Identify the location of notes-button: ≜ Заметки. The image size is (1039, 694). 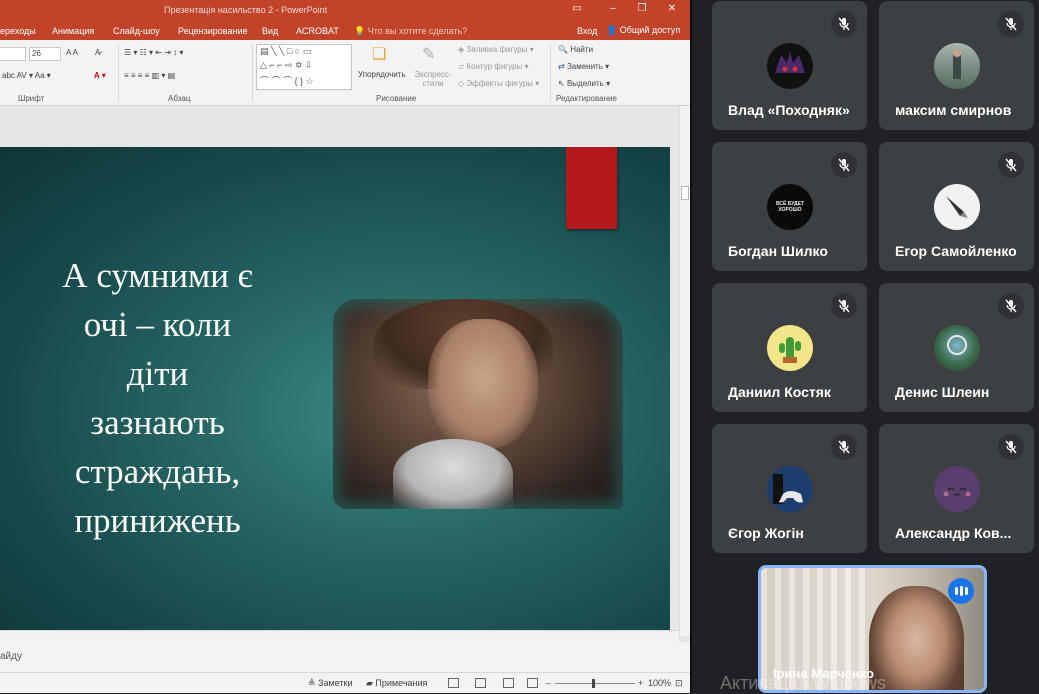
(330, 683).